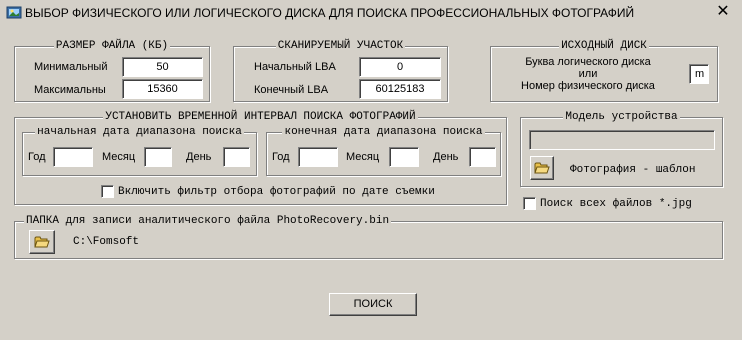  Describe the element at coordinates (71, 67) in the screenshot. I see `min-size-label: Минимальный` at that location.